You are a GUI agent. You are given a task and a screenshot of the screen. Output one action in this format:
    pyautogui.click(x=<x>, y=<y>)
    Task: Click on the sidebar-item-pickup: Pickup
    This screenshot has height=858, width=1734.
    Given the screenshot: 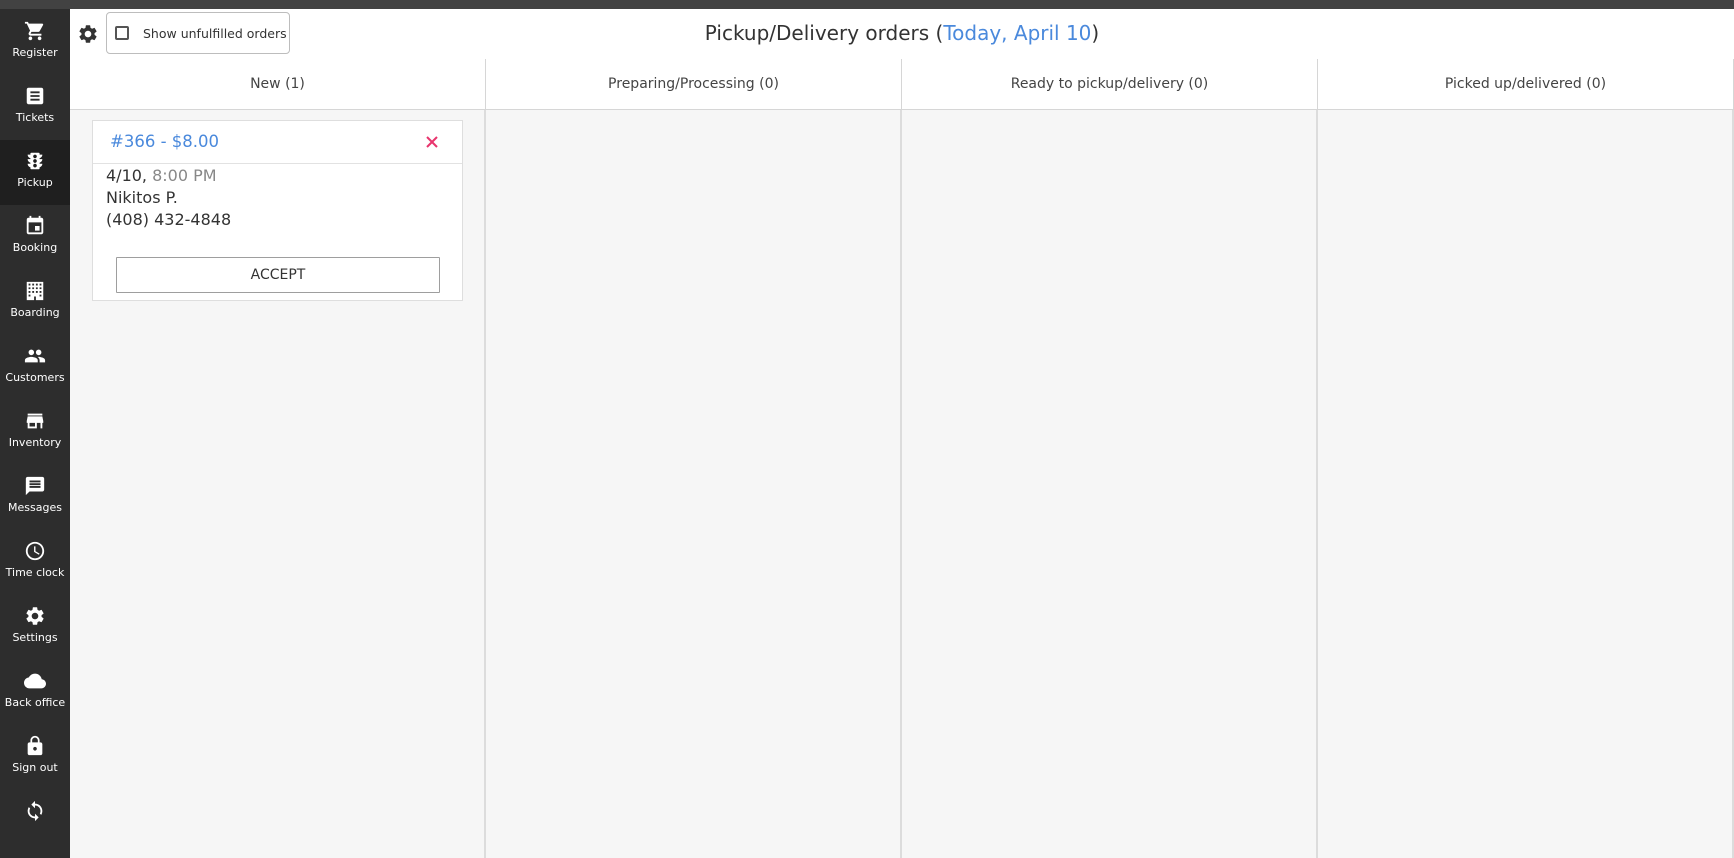 What is the action you would take?
    pyautogui.click(x=35, y=172)
    